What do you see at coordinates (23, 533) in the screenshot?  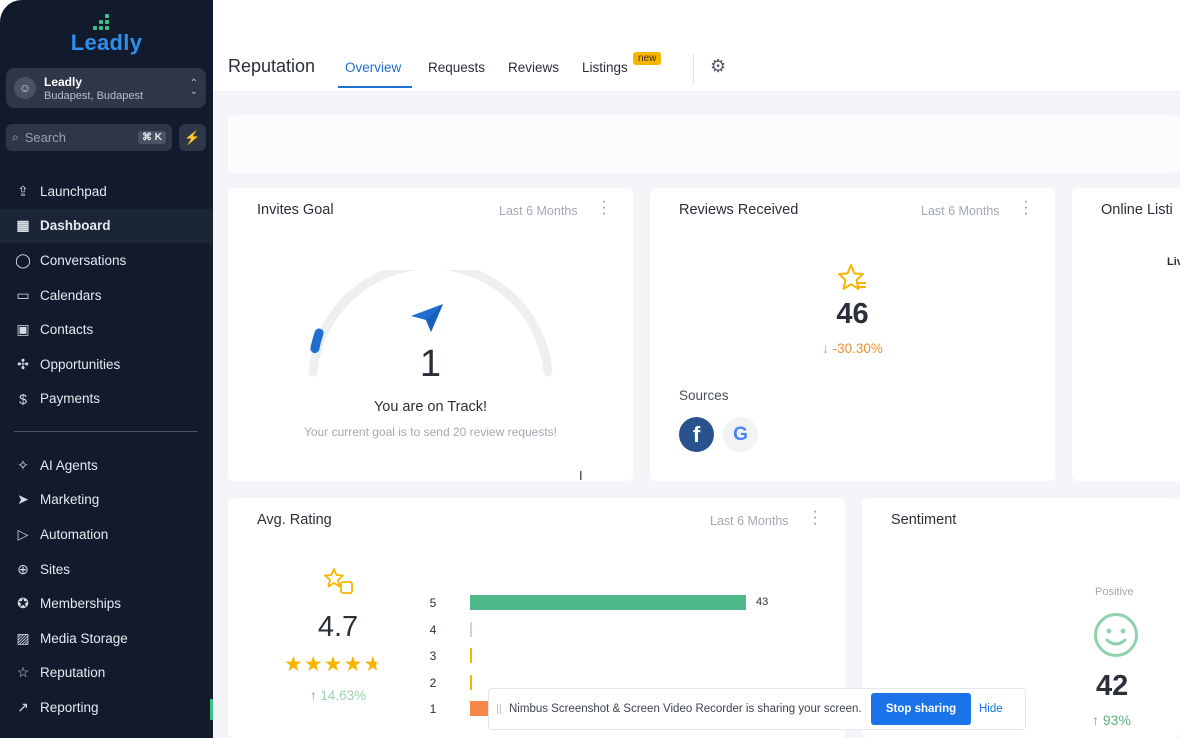 I see `play-circle-icon: ▷` at bounding box center [23, 533].